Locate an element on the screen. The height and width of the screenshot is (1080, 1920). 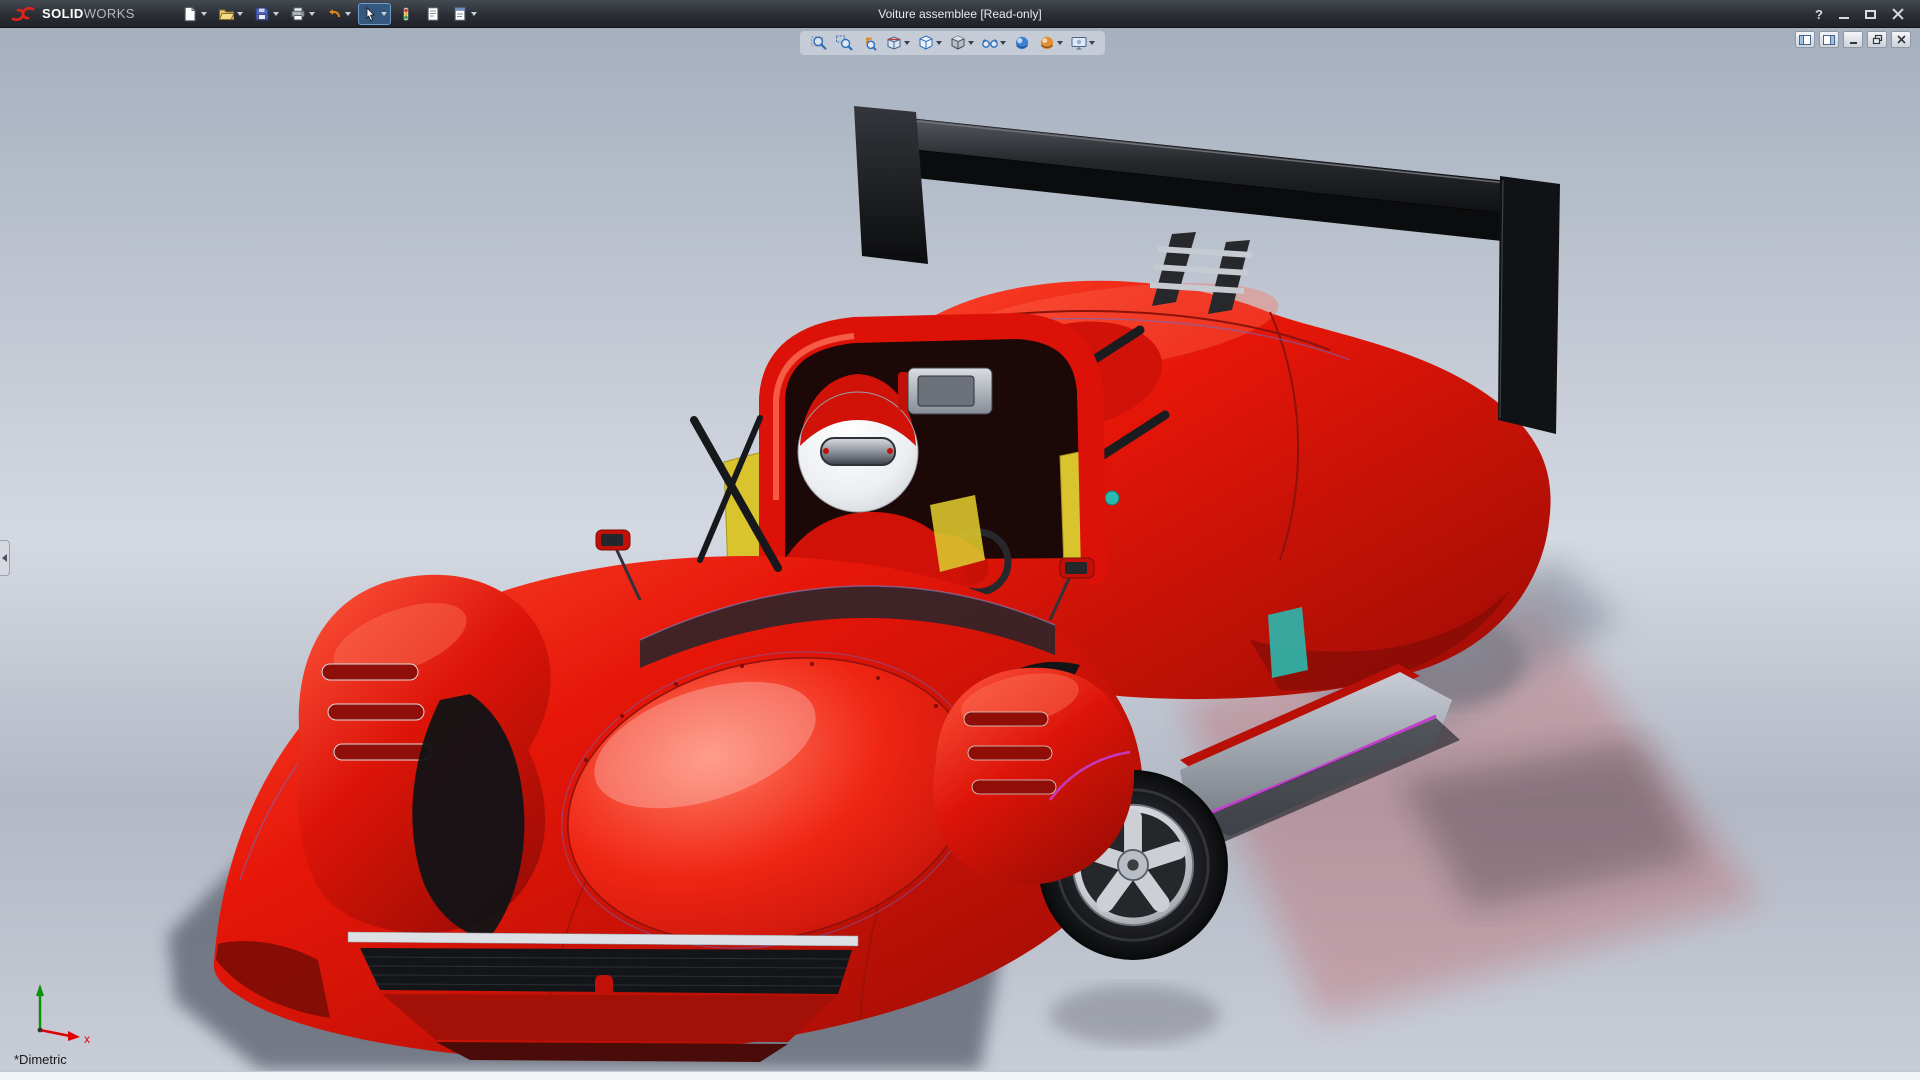
rebuild-traffic-light-icon is located at coordinates (406, 14).